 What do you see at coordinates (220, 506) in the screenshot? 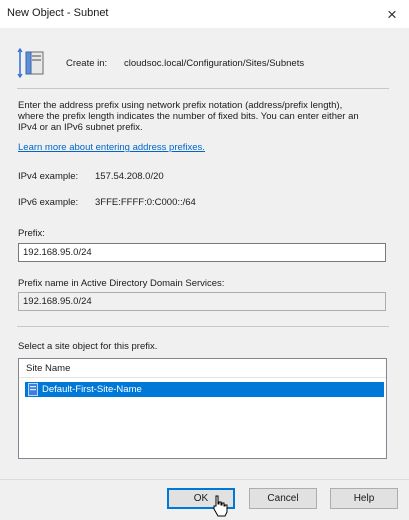
I see `mouse-pointer-icon` at bounding box center [220, 506].